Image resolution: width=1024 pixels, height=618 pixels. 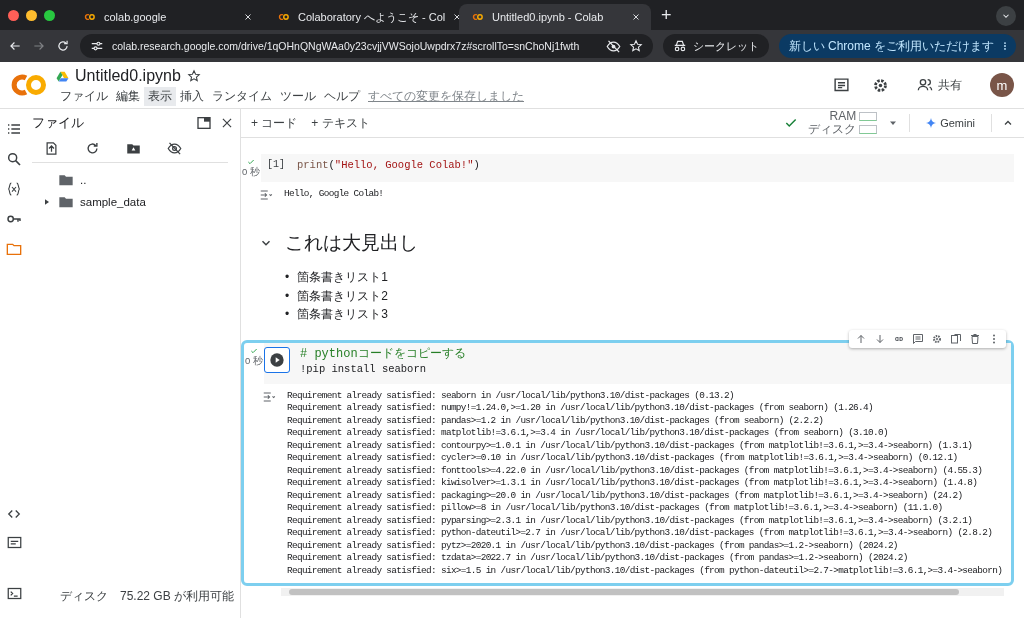 I want to click on code-editor: print("Hello, Google Colab!"), so click(x=388, y=165).